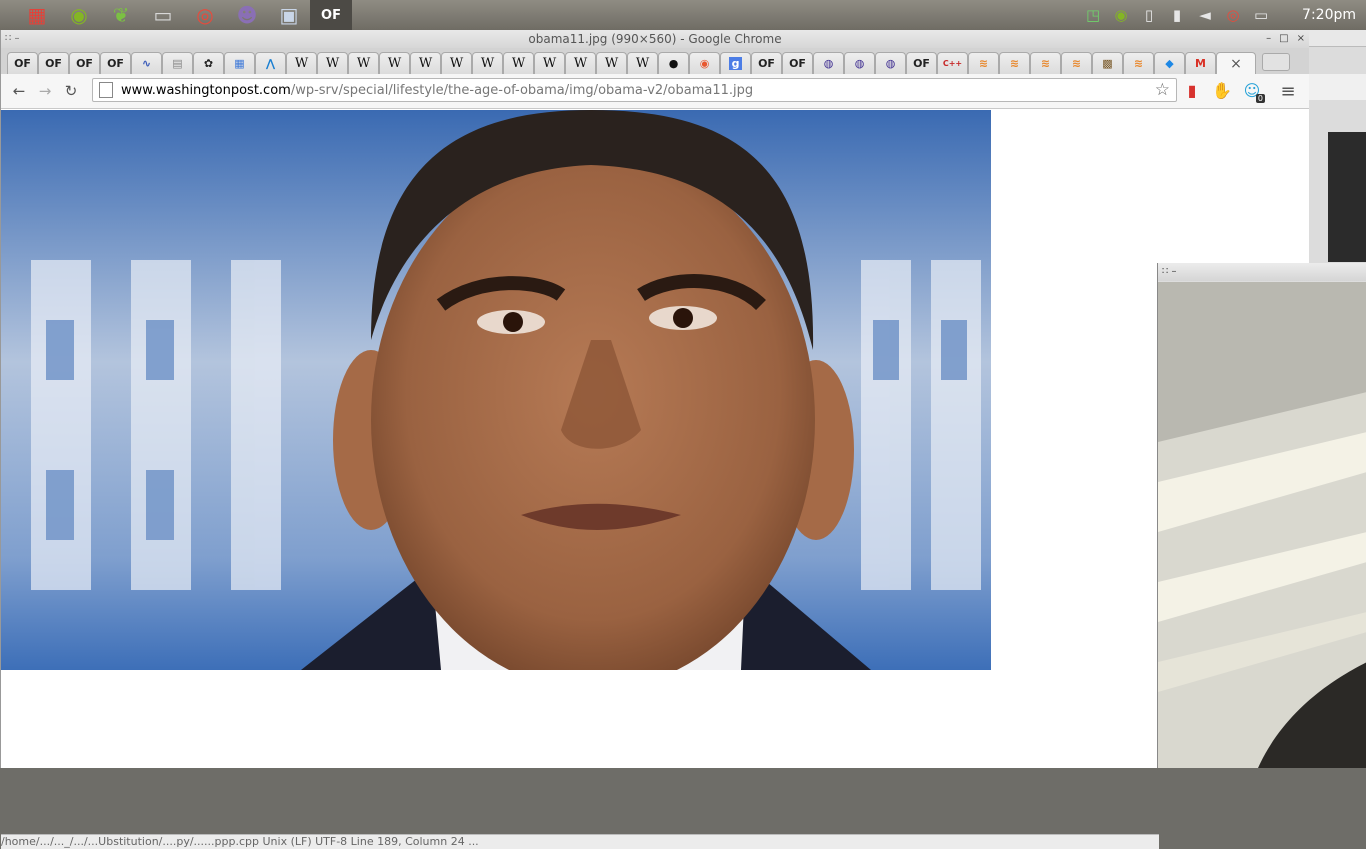 The width and height of the screenshot is (1366, 849). I want to click on tab: ◉, so click(704, 63).